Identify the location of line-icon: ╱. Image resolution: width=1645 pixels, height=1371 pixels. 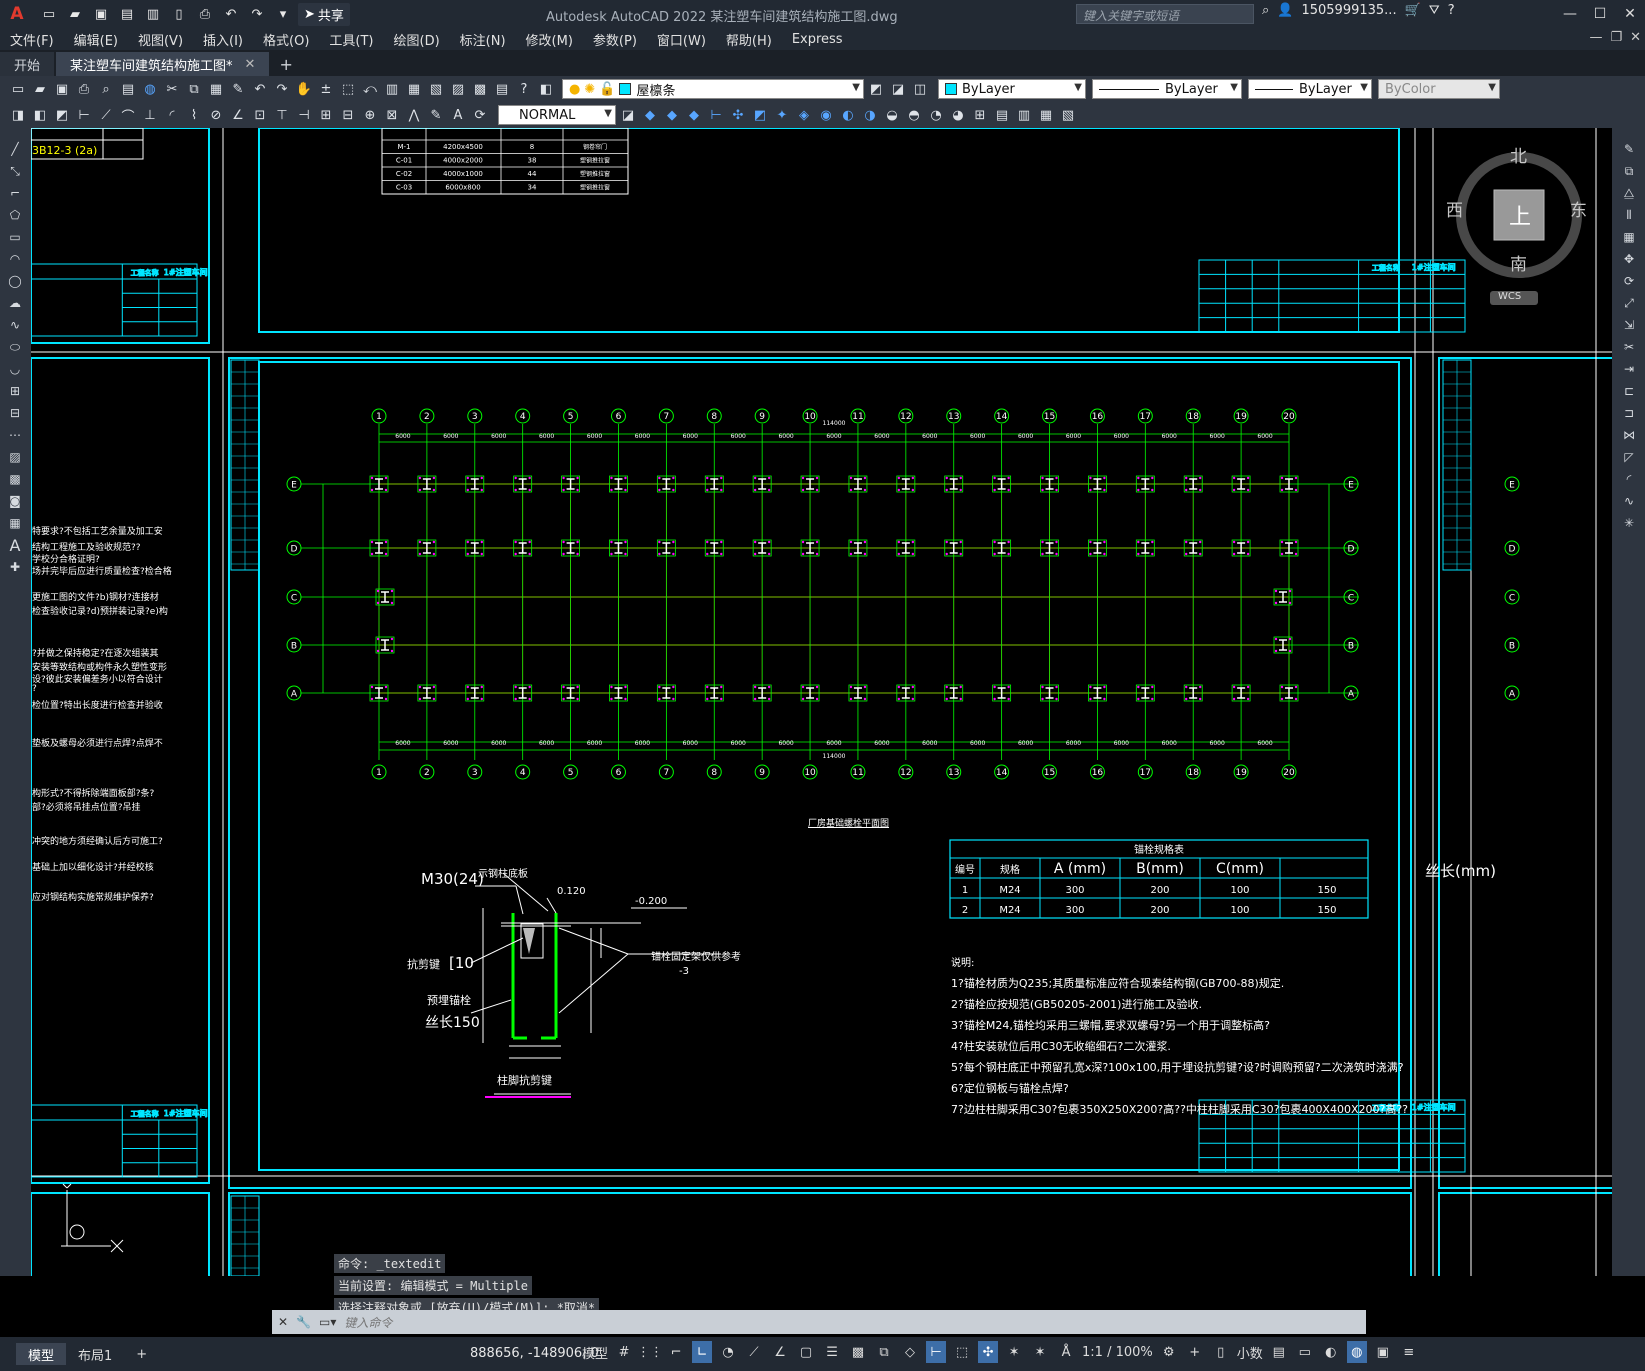
(15, 149).